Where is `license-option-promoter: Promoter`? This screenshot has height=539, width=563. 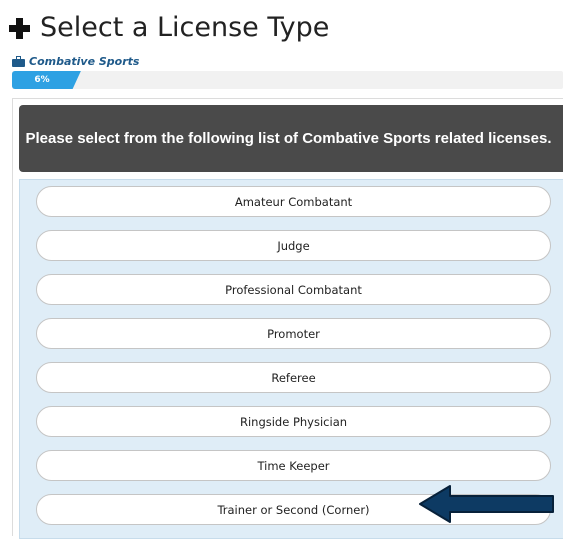 license-option-promoter: Promoter is located at coordinates (293, 333).